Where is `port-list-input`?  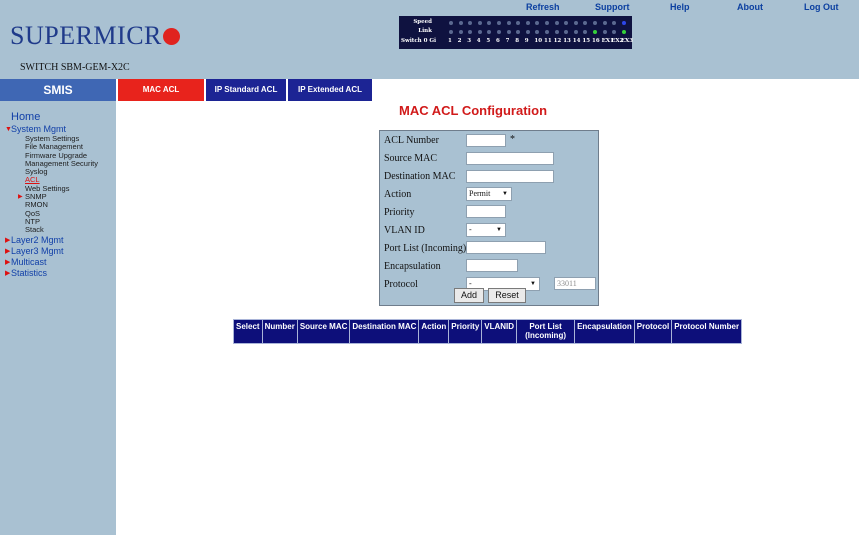 port-list-input is located at coordinates (506, 247).